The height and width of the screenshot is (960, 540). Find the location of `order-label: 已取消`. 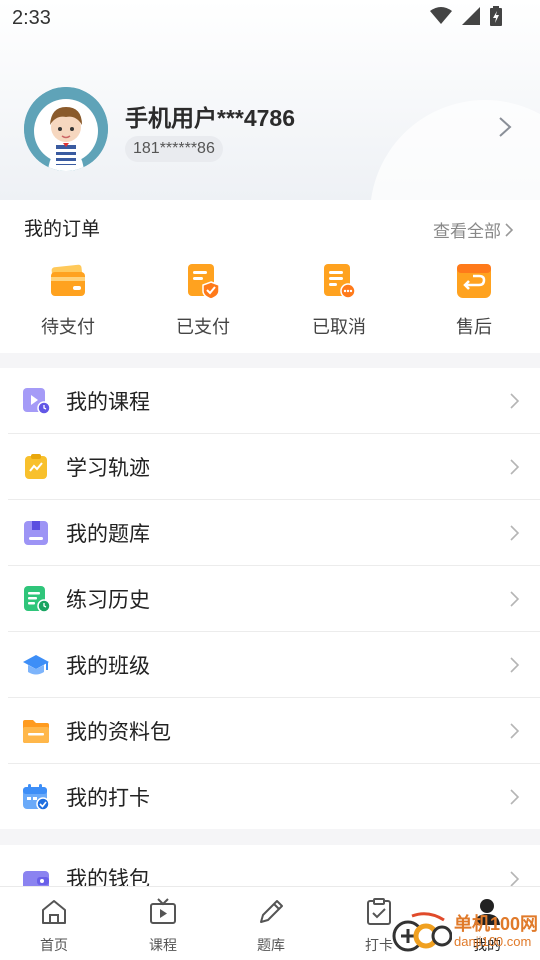

order-label: 已取消 is located at coordinates (339, 327).